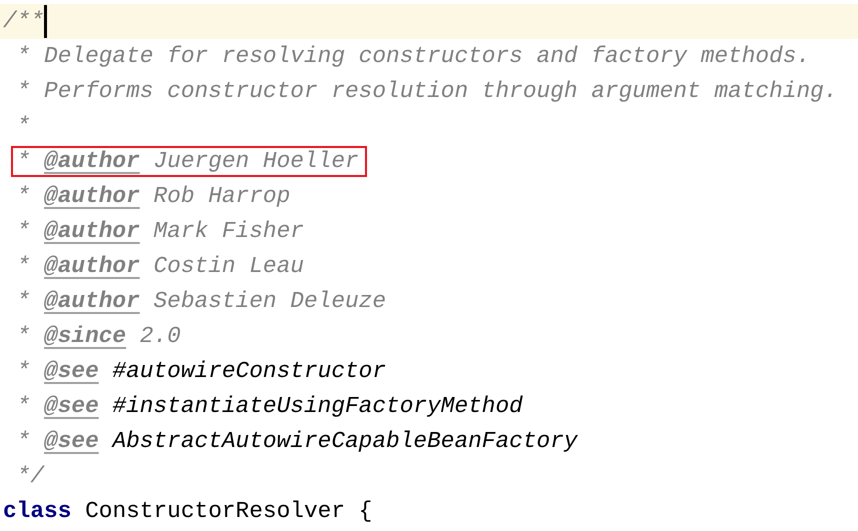 This screenshot has height=531, width=858. What do you see at coordinates (256, 161) in the screenshot?
I see `tag-value: Juergen Hoeller` at bounding box center [256, 161].